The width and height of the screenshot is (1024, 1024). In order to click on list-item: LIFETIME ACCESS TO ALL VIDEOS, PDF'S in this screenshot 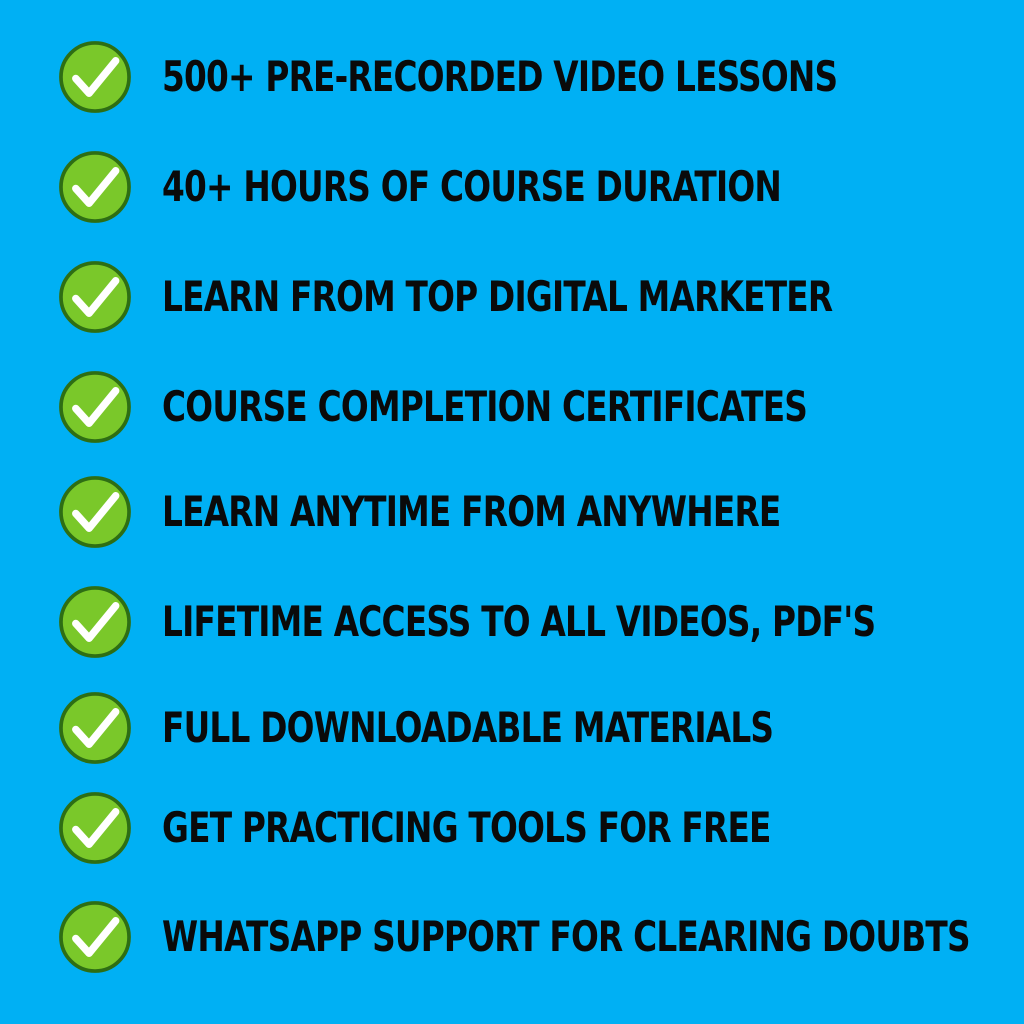, I will do `click(528, 622)`.